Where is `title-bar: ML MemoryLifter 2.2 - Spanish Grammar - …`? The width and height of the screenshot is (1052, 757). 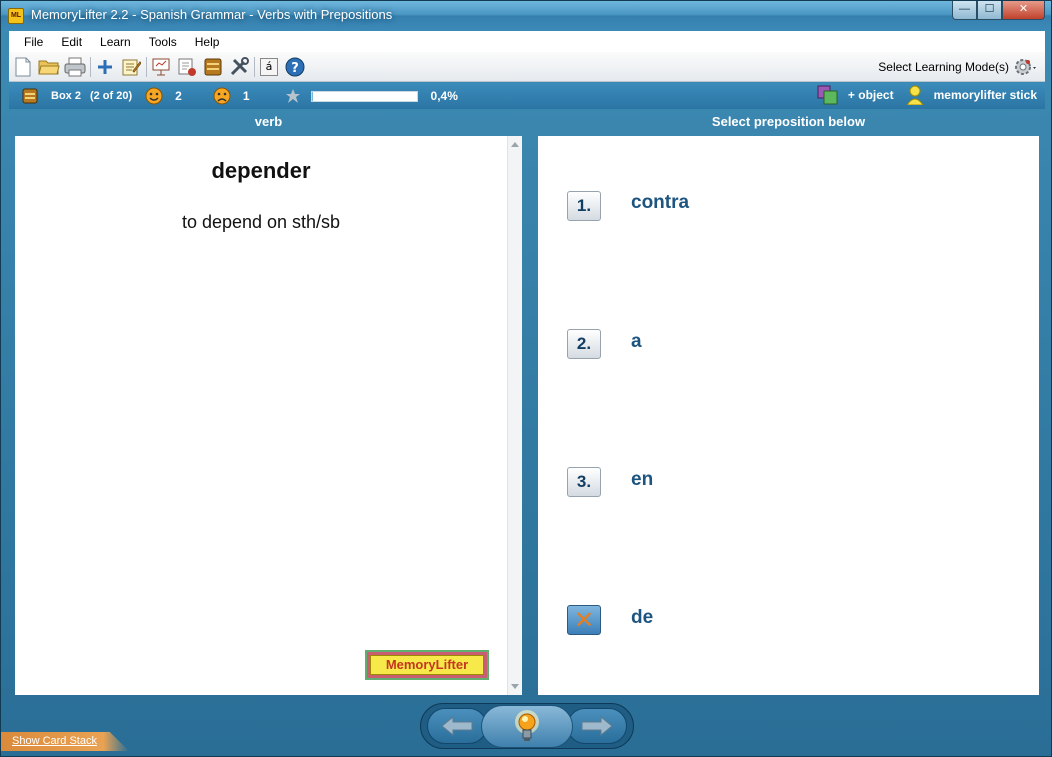 title-bar: ML MemoryLifter 2.2 - Spanish Grammar - … is located at coordinates (526, 16).